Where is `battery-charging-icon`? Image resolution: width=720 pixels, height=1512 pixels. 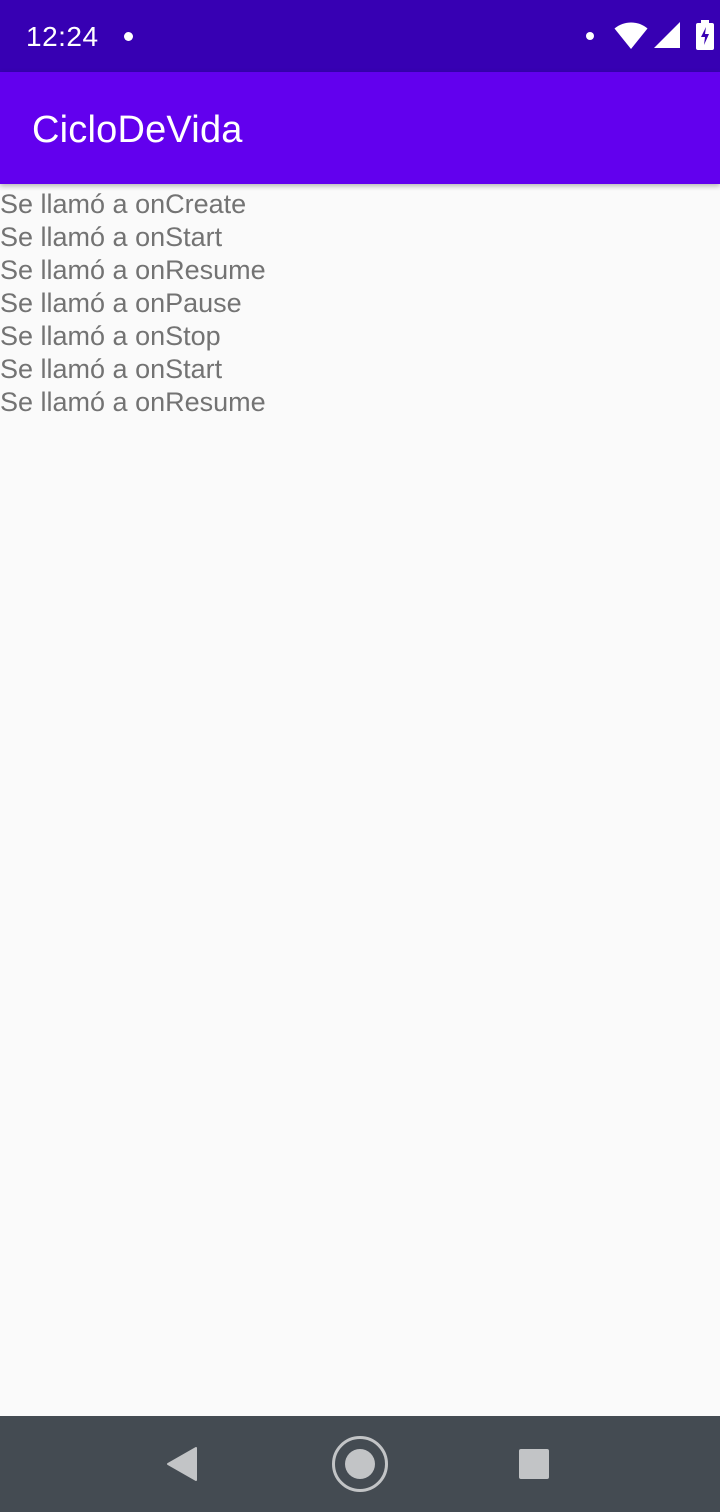
battery-charging-icon is located at coordinates (705, 35).